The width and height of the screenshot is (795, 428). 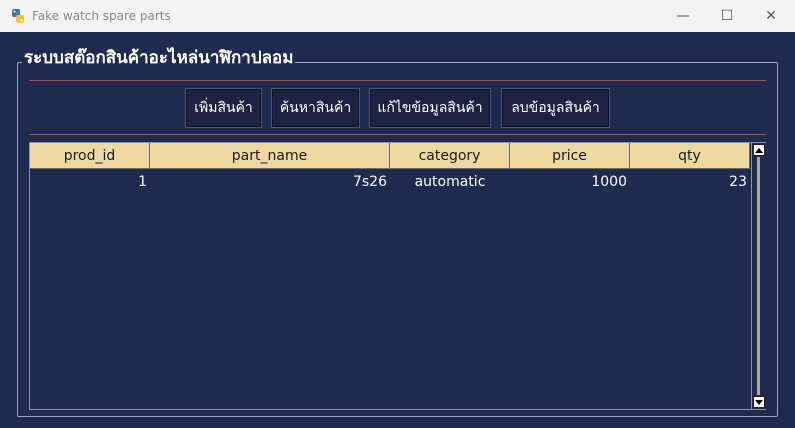 What do you see at coordinates (369, 182) in the screenshot?
I see `cell-part-name: 7s26` at bounding box center [369, 182].